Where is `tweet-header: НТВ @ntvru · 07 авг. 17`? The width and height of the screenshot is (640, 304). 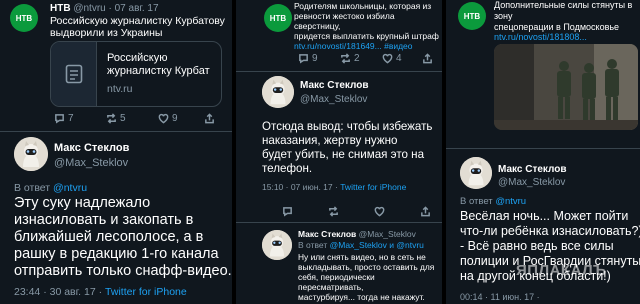
tweet-header: НТВ @ntvru · 07 авг. 17 is located at coordinates (104, 8).